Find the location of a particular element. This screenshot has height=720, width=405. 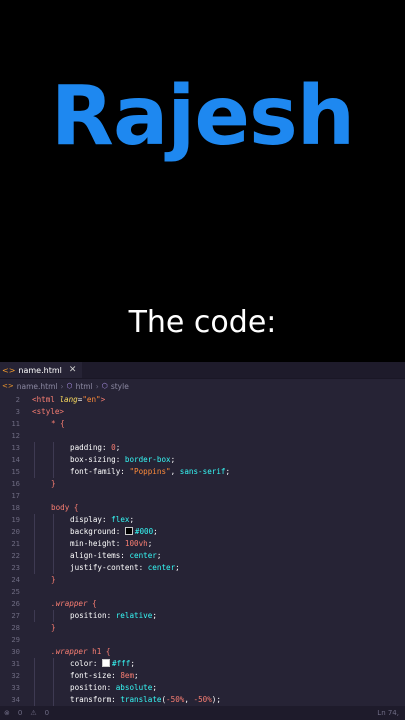

line-number: 21 is located at coordinates (15, 543).